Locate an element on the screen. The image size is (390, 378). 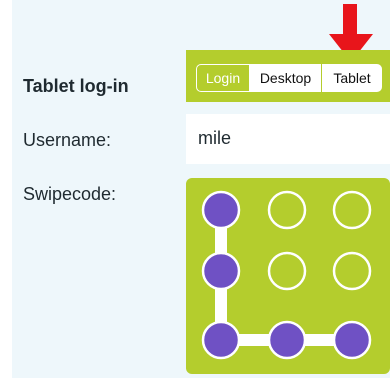
tab-login: Login is located at coordinates (223, 78).